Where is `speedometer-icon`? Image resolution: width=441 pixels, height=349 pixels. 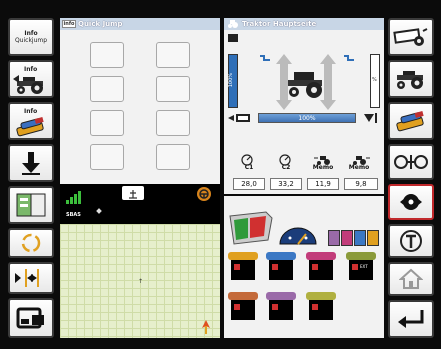
speedometer-icon is located at coordinates (298, 236).